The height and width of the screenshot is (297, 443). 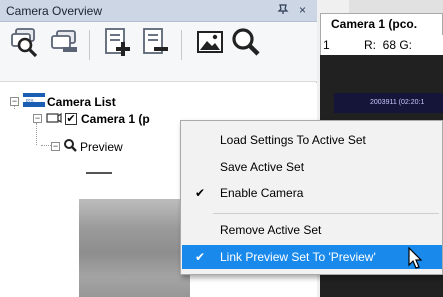 I want to click on camera-remove-icon, so click(x=65, y=42).